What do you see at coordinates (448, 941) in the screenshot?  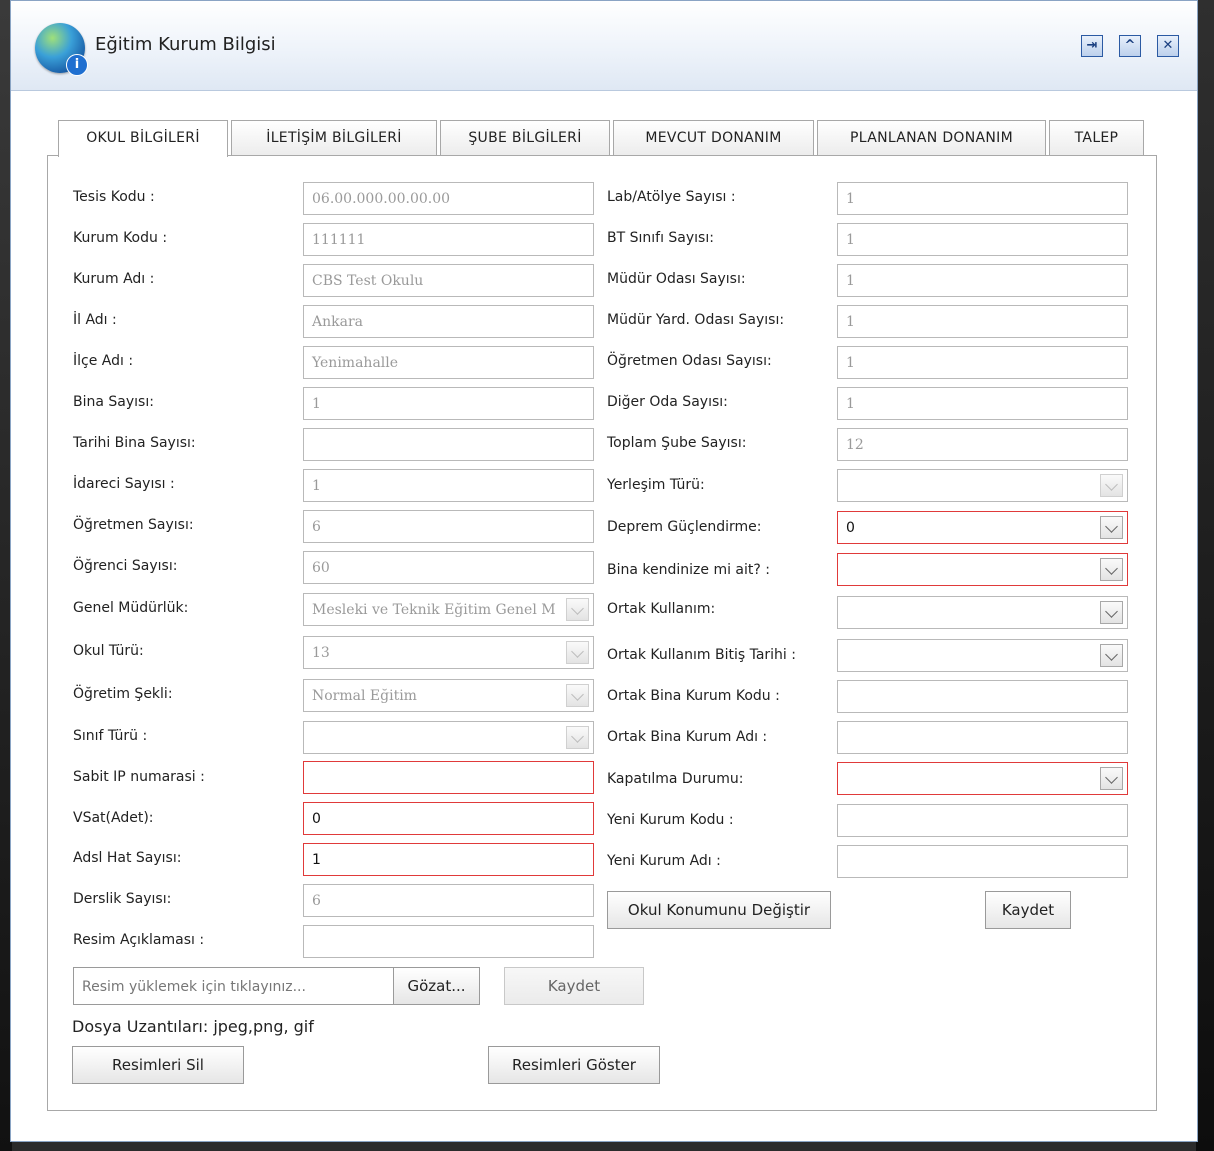 I see `resim-aciklama-field` at bounding box center [448, 941].